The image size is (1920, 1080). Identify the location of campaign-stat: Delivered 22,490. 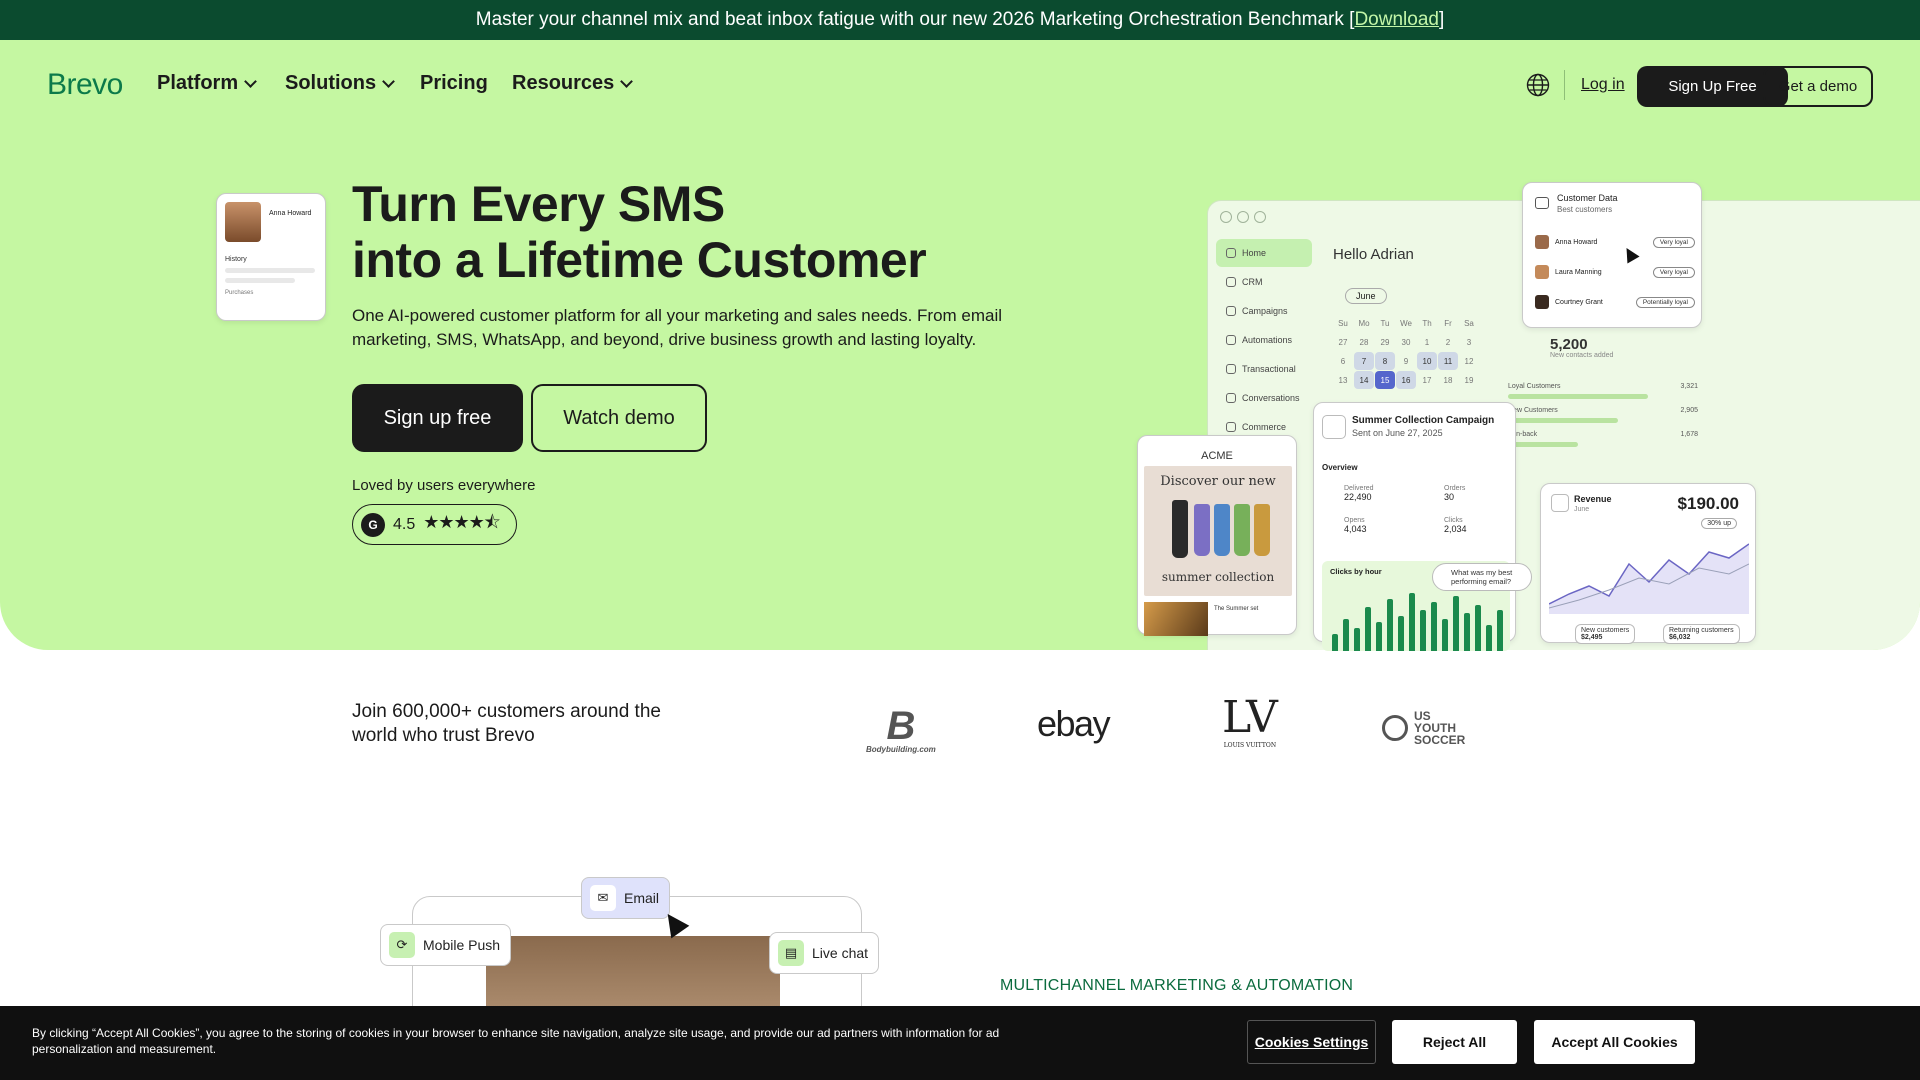
(1359, 493).